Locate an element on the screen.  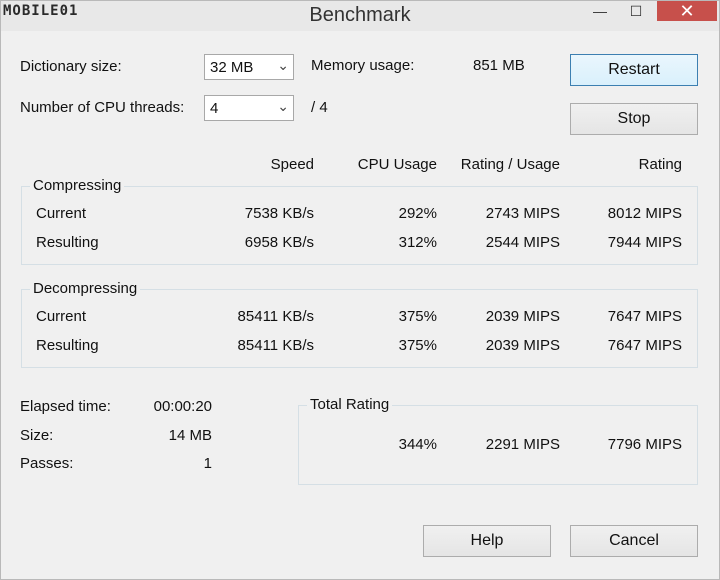
size-value: 14 MB is located at coordinates (190, 435).